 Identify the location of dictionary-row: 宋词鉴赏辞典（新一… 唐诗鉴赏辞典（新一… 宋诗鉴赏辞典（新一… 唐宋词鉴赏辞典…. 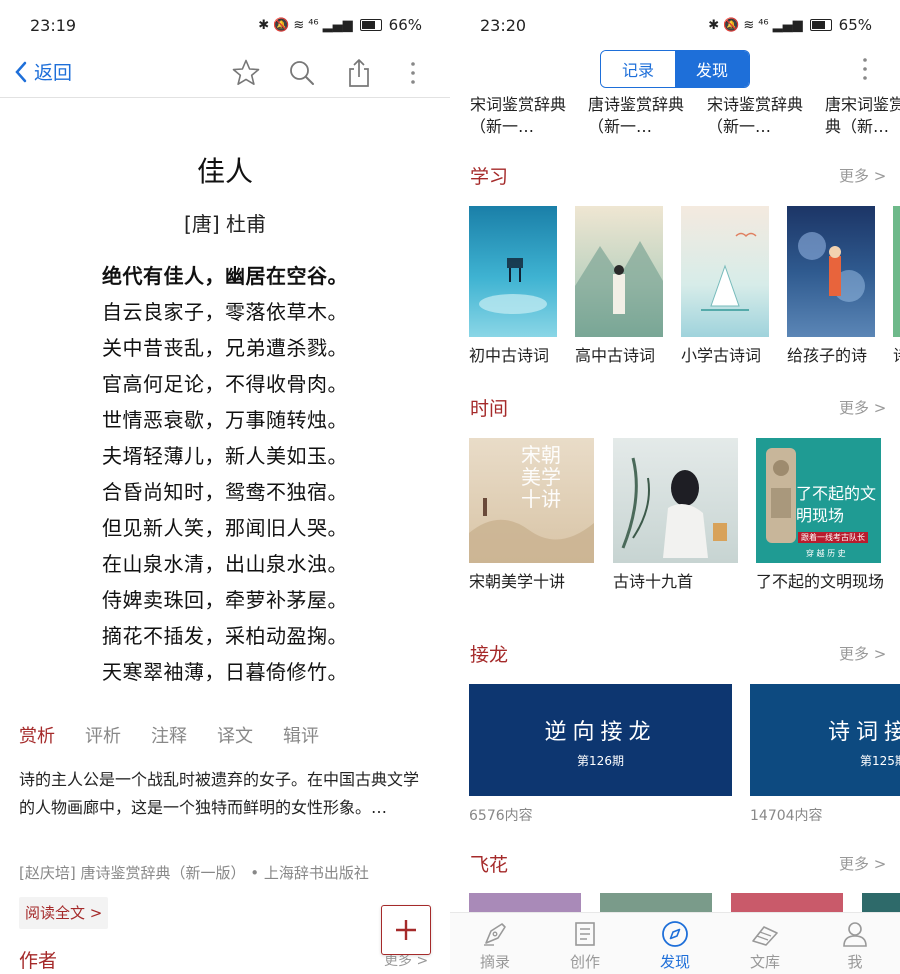
(685, 116).